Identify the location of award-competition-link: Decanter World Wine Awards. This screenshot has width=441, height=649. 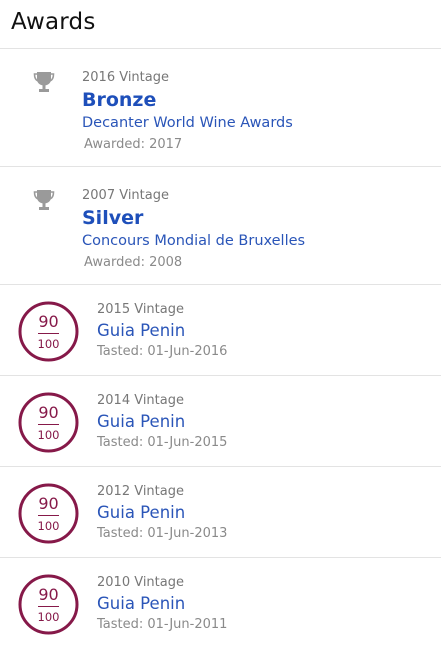
(187, 123).